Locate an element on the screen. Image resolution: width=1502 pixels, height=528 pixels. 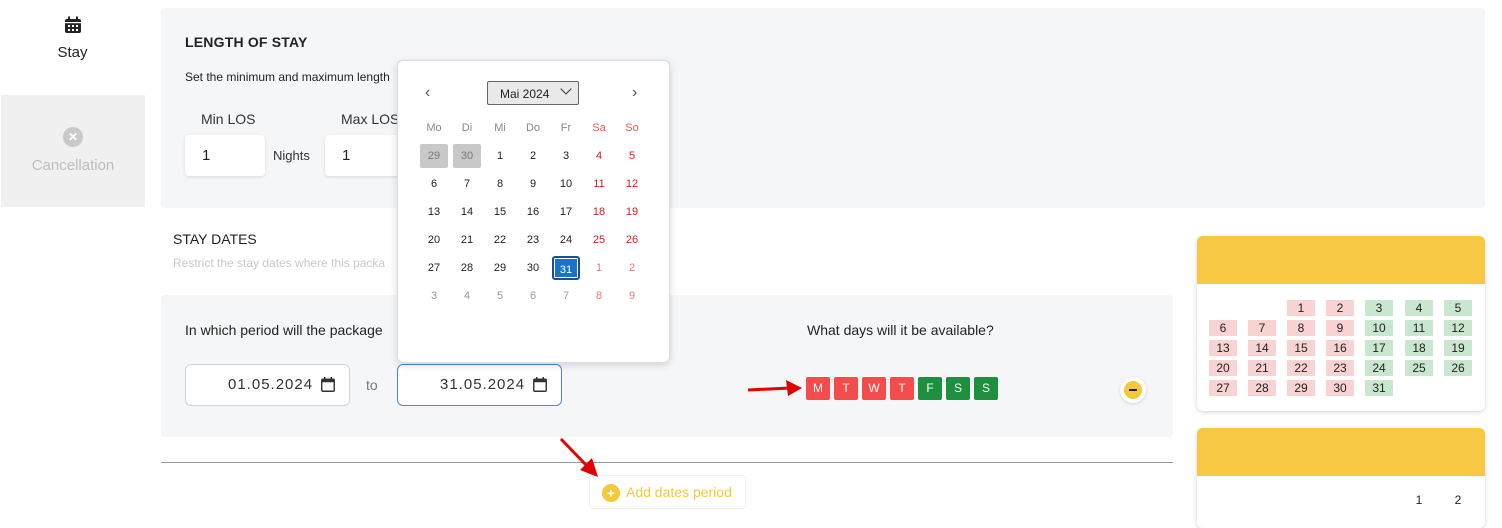
max-los-input: 1 is located at coordinates (365, 155).